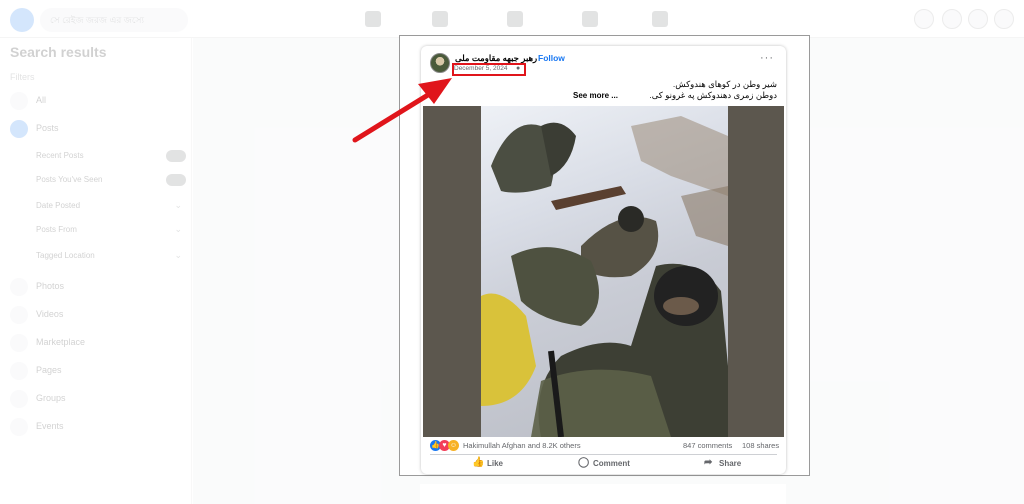 The image size is (1024, 504). Describe the element at coordinates (19, 101) in the screenshot. I see `all-icon` at that location.